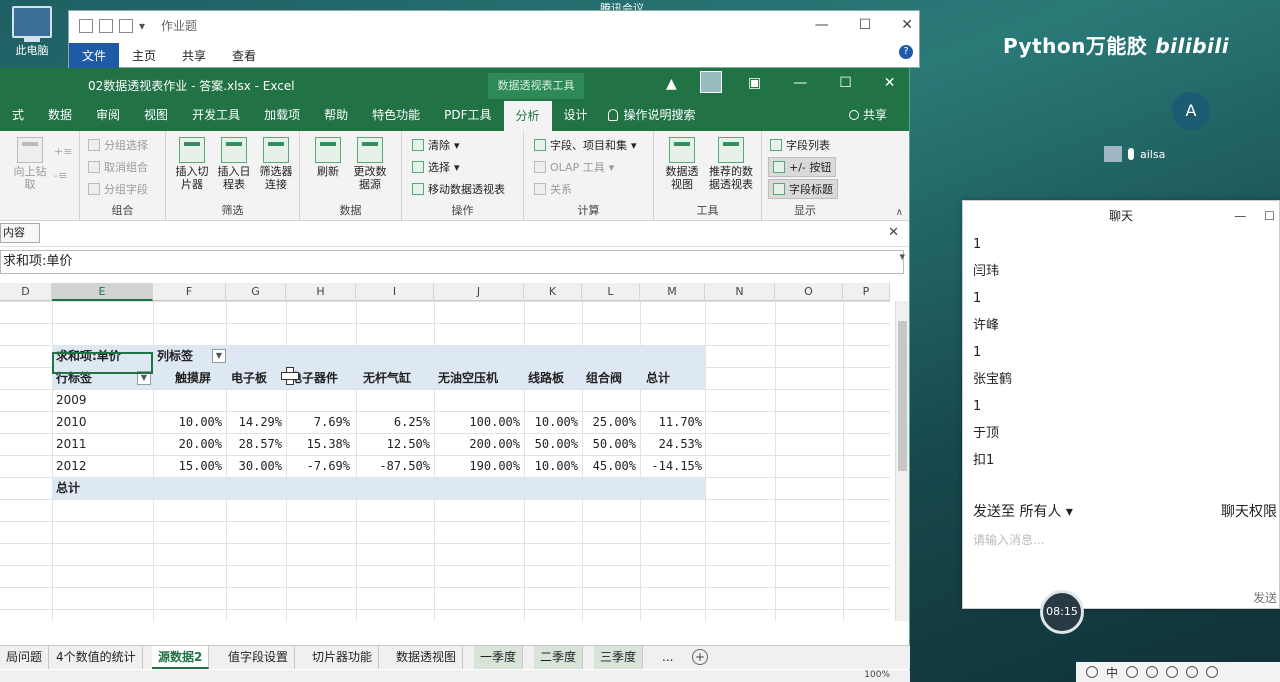  What do you see at coordinates (467, 118) in the screenshot?
I see `tab-pdf: PDF工具` at bounding box center [467, 118].